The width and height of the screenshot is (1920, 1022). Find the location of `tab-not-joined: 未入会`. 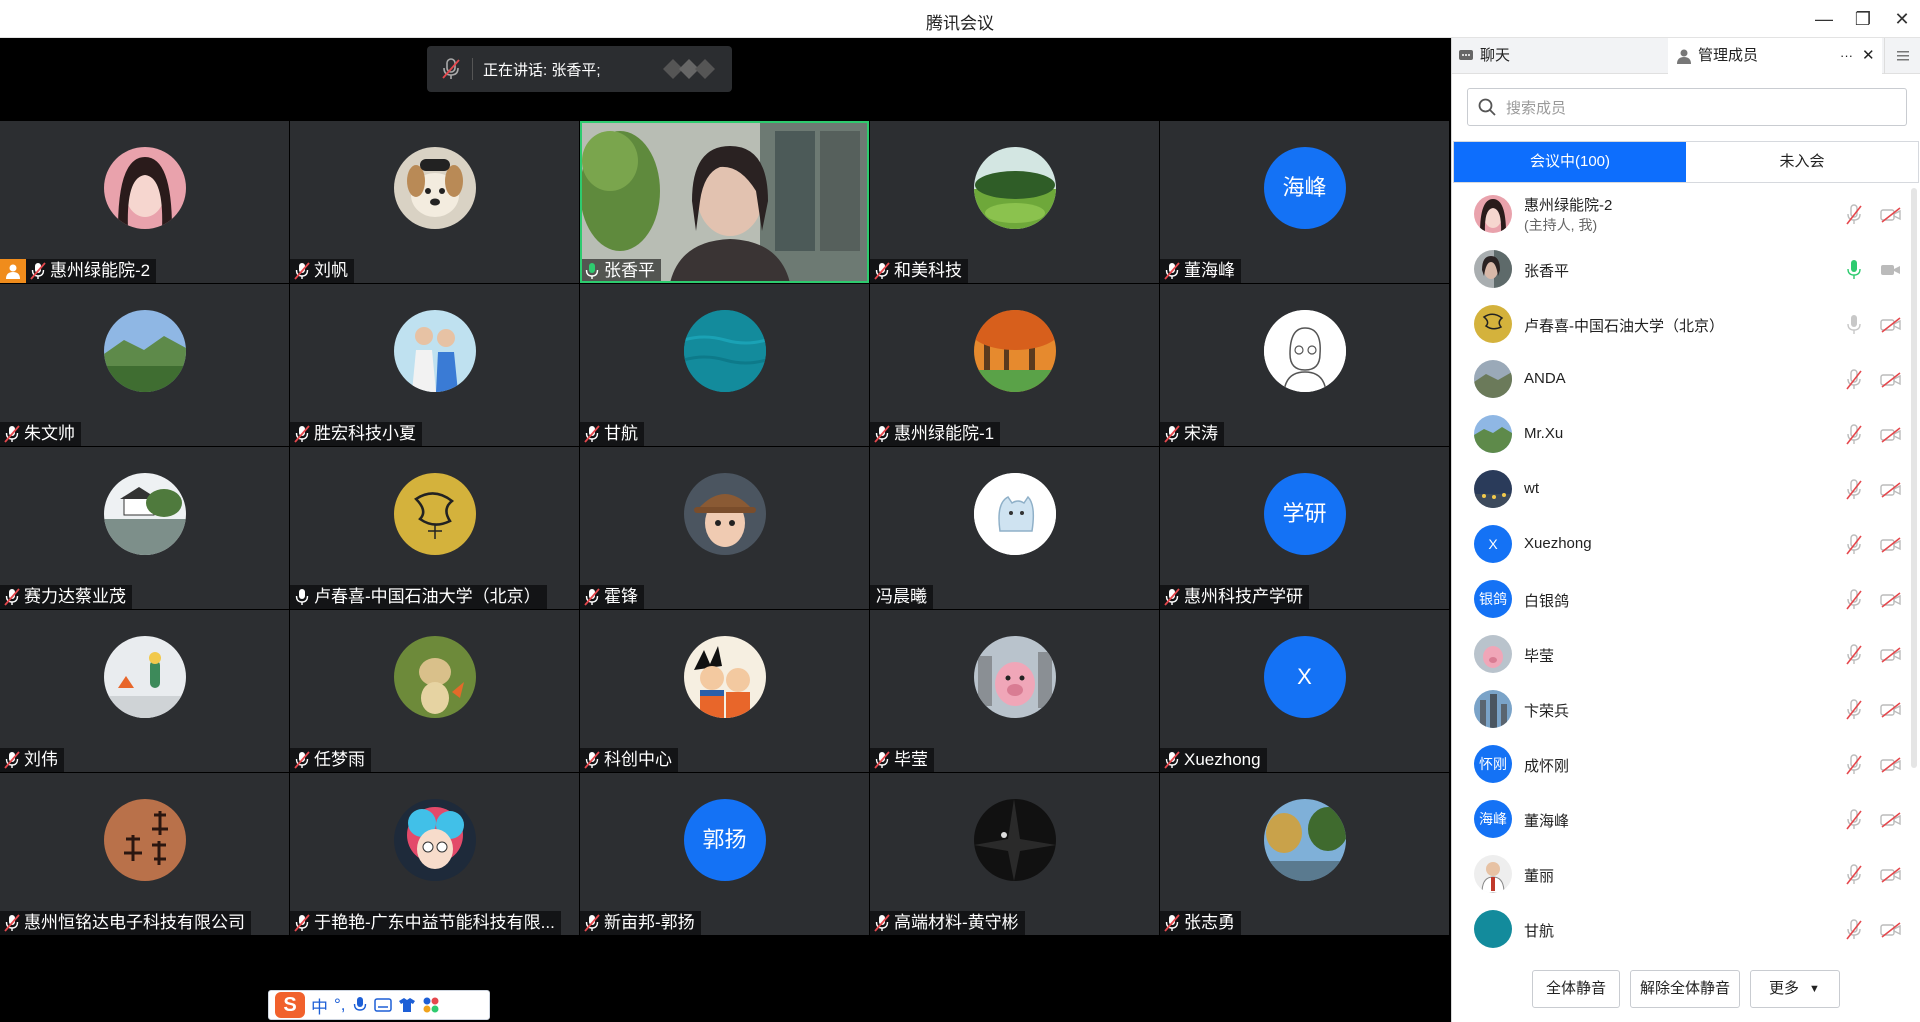

tab-not-joined: 未入会 is located at coordinates (1802, 162).